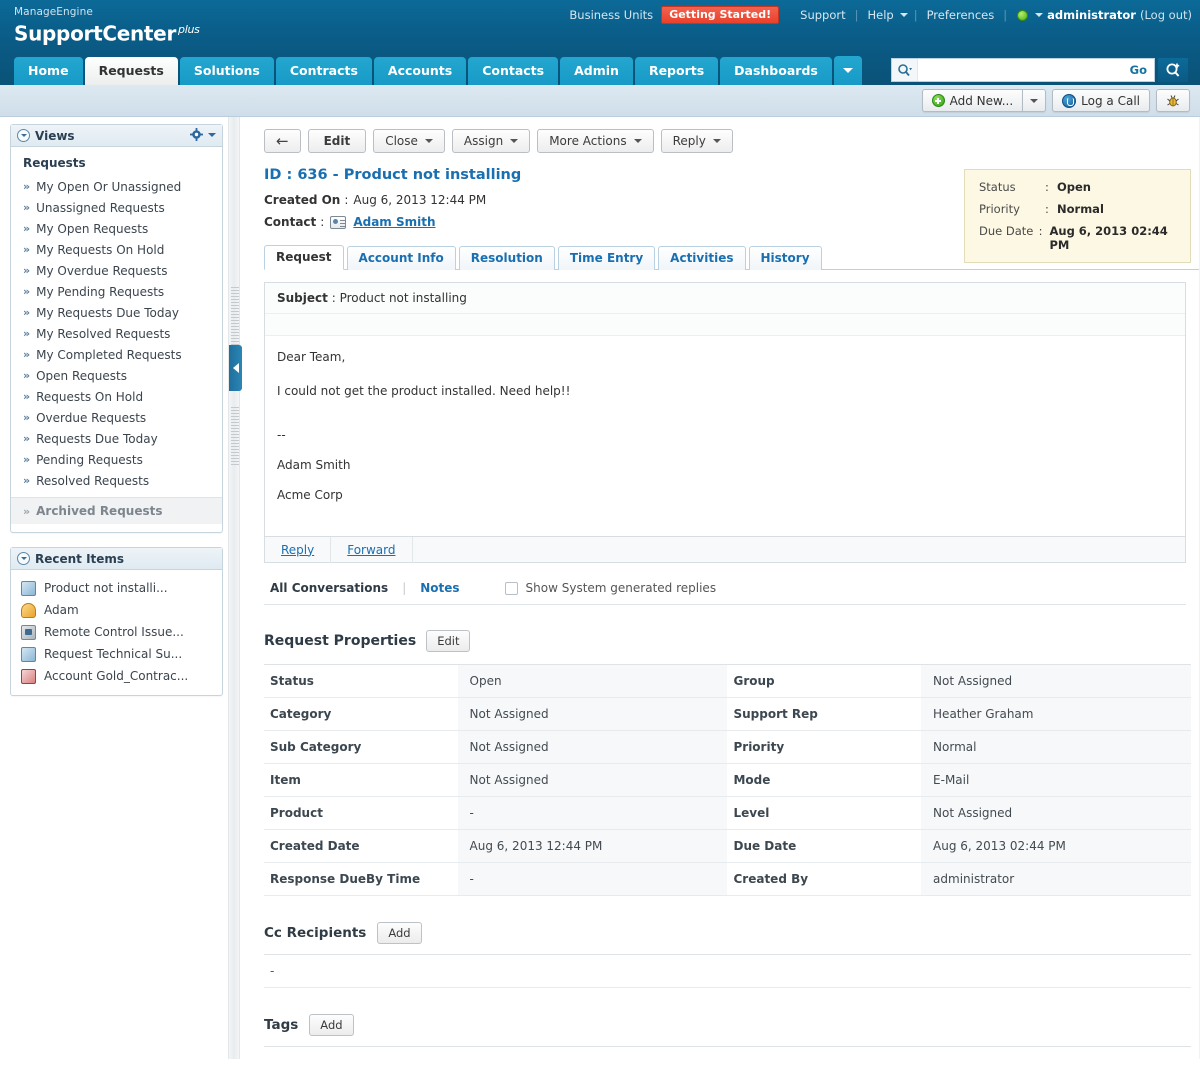 The height and width of the screenshot is (1075, 1200). I want to click on request-properties-edit-button: Edit, so click(448, 641).